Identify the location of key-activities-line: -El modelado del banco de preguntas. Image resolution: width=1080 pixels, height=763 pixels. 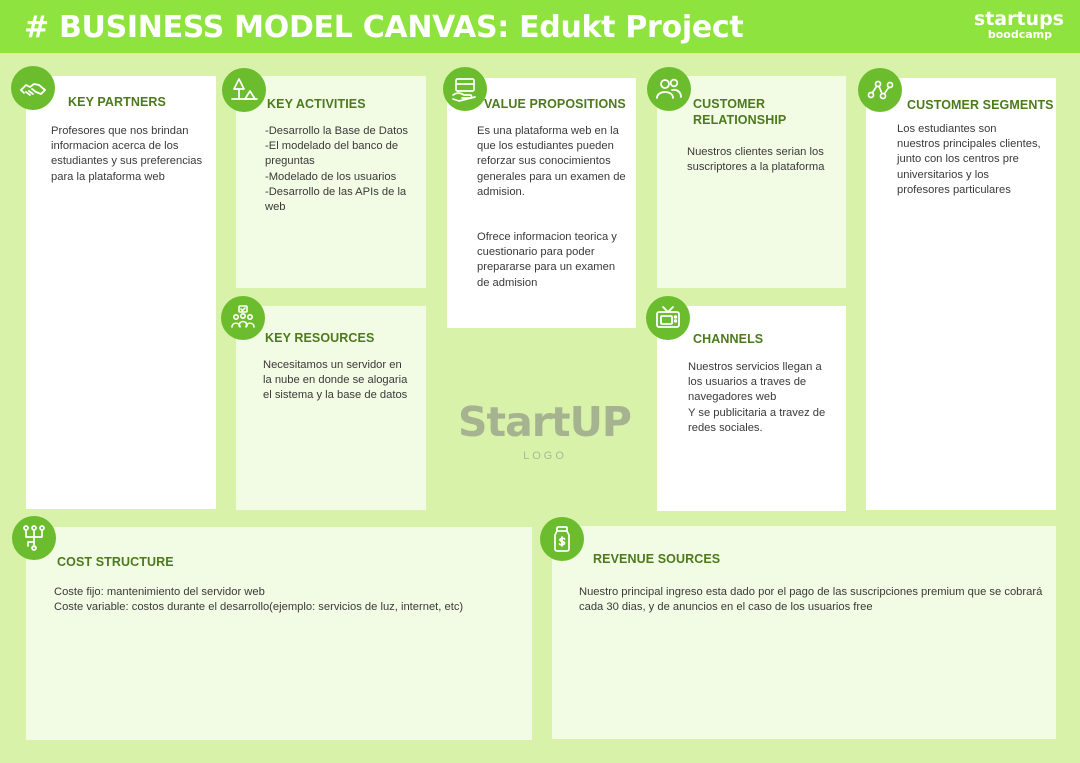
(332, 154).